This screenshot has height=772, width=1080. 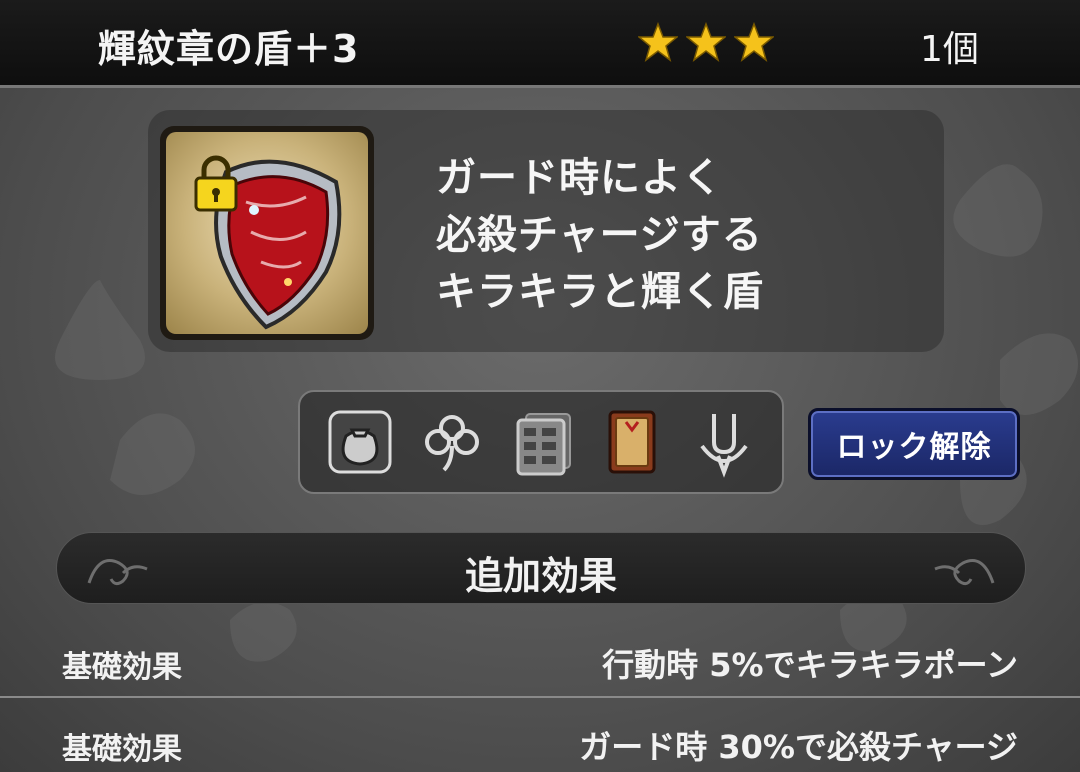 What do you see at coordinates (229, 49) in the screenshot?
I see `item-name: 輝紋章の盾＋3` at bounding box center [229, 49].